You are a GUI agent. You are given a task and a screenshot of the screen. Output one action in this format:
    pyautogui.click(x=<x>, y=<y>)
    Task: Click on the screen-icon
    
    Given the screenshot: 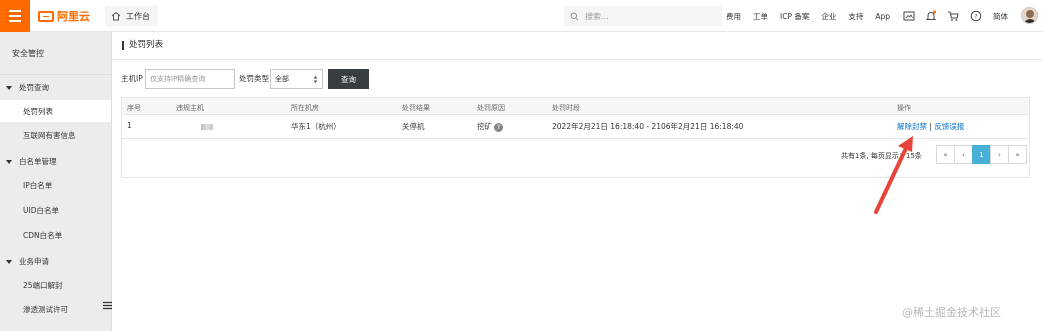 What is the action you would take?
    pyautogui.click(x=909, y=16)
    